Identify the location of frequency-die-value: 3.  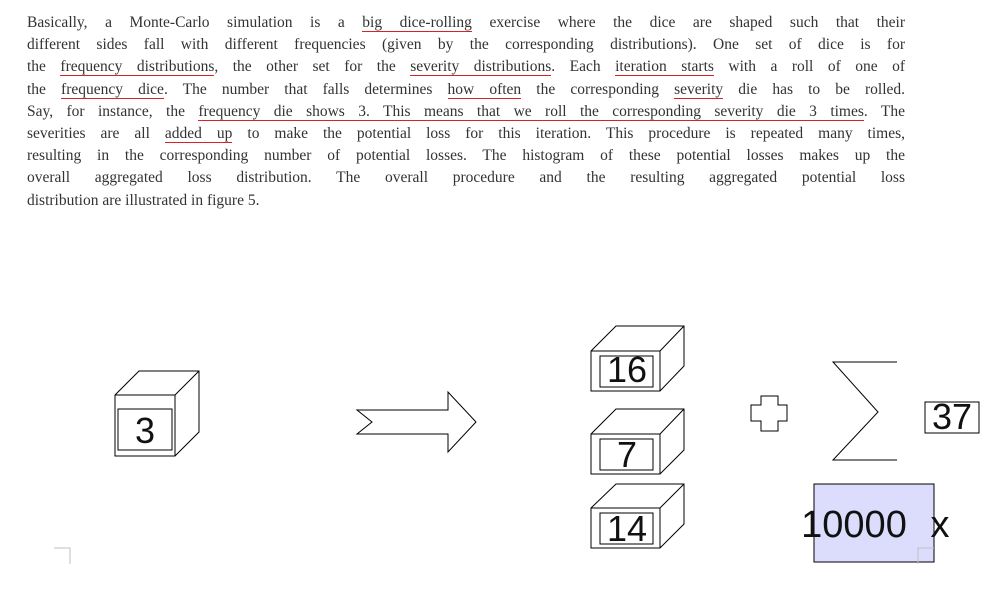
(145, 430).